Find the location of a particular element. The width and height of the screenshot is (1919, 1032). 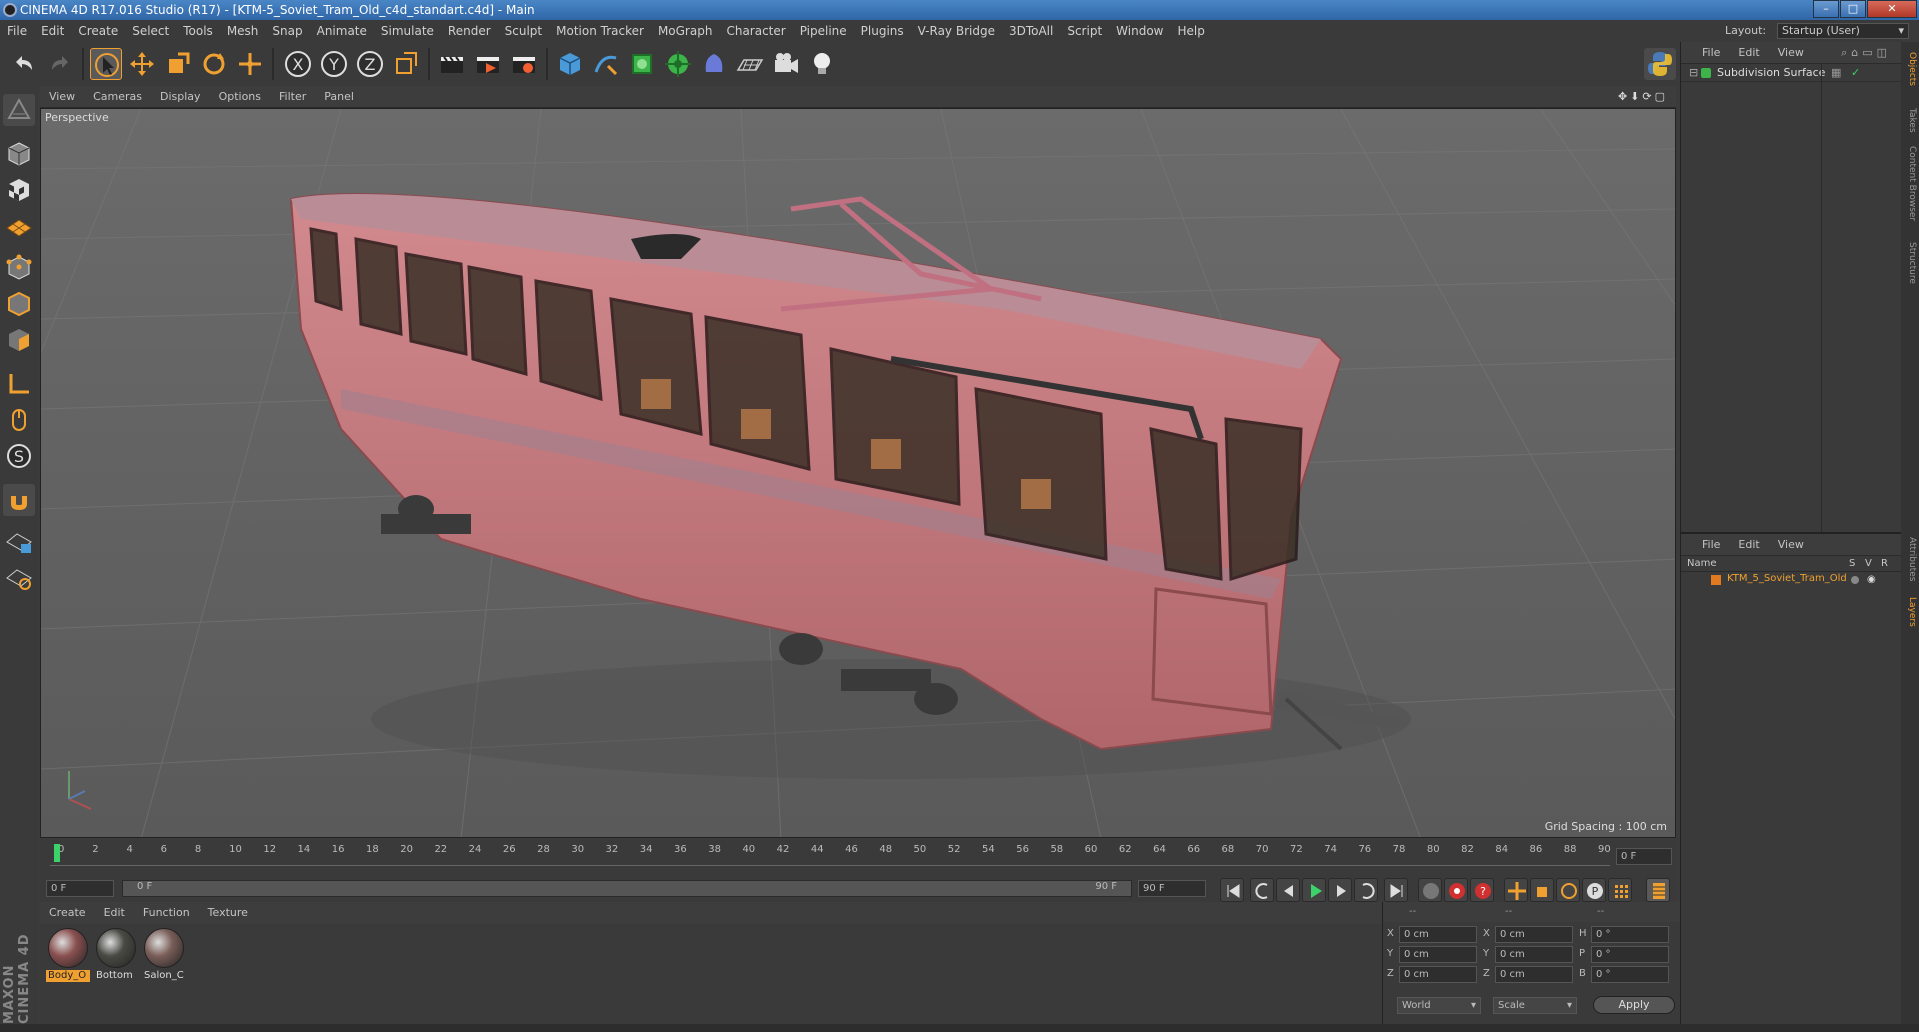

model-mode-button is located at coordinates (19, 154).